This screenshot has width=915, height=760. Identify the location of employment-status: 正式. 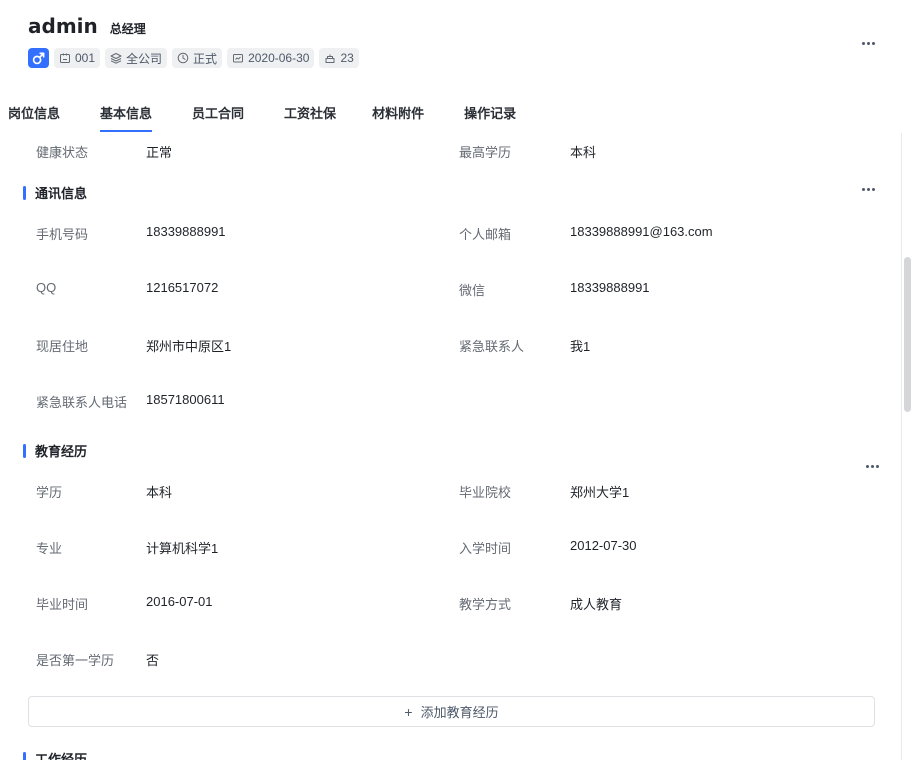
(205, 58).